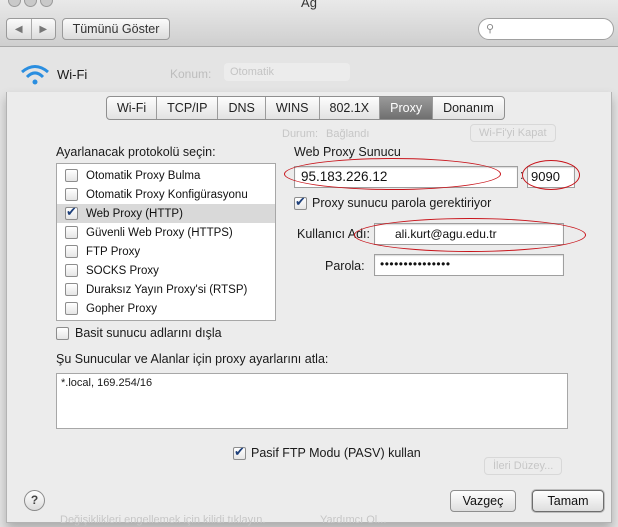 This screenshot has width=618, height=527. I want to click on bypass-value: *.local, 169.254/16, so click(107, 383).